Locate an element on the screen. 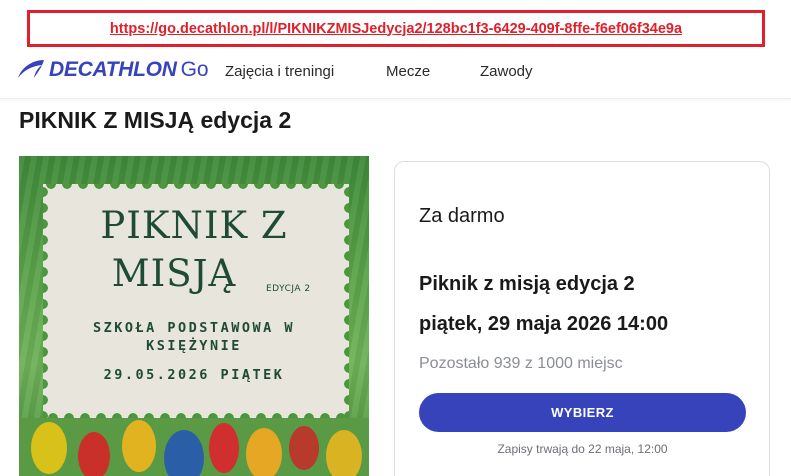 The width and height of the screenshot is (791, 476). remaining-spots: Pozostało 939 z 1000 miejsc is located at coordinates (521, 363).